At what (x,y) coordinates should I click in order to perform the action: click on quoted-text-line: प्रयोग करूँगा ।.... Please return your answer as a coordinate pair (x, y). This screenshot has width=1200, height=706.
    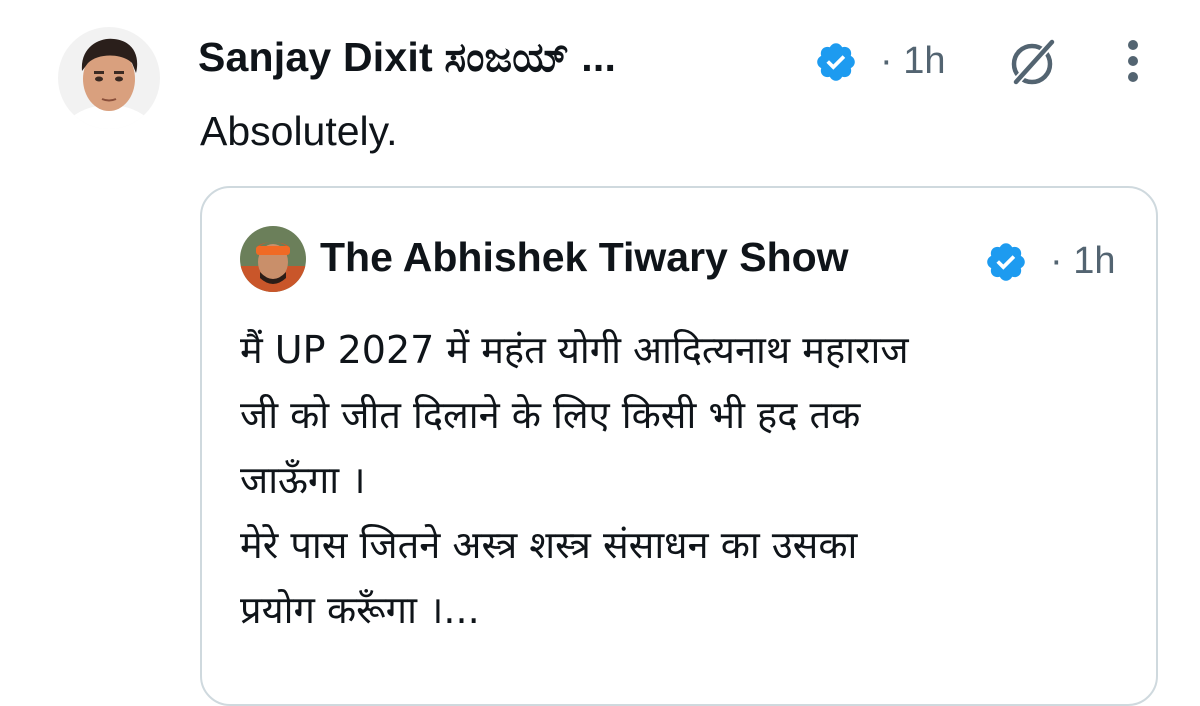
    Looking at the image, I should click on (360, 610).